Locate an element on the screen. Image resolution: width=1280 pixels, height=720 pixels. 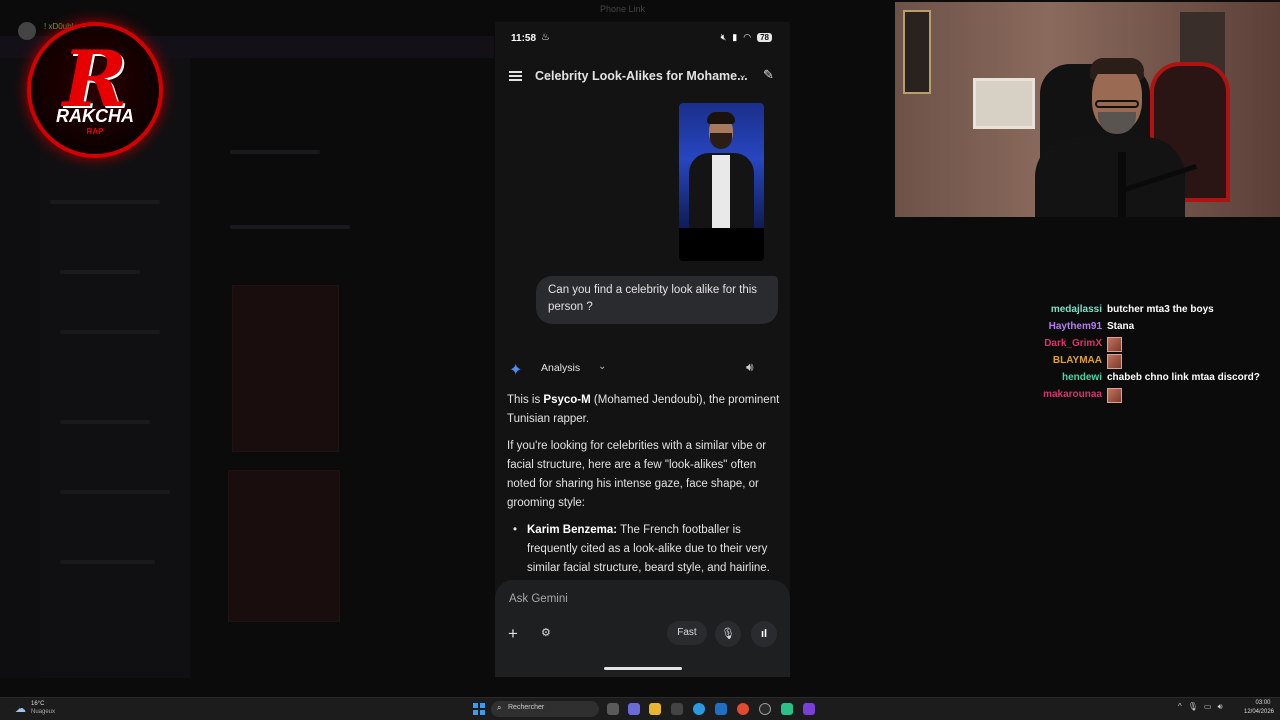
logo-tagline: RAP is located at coordinates (95, 131).